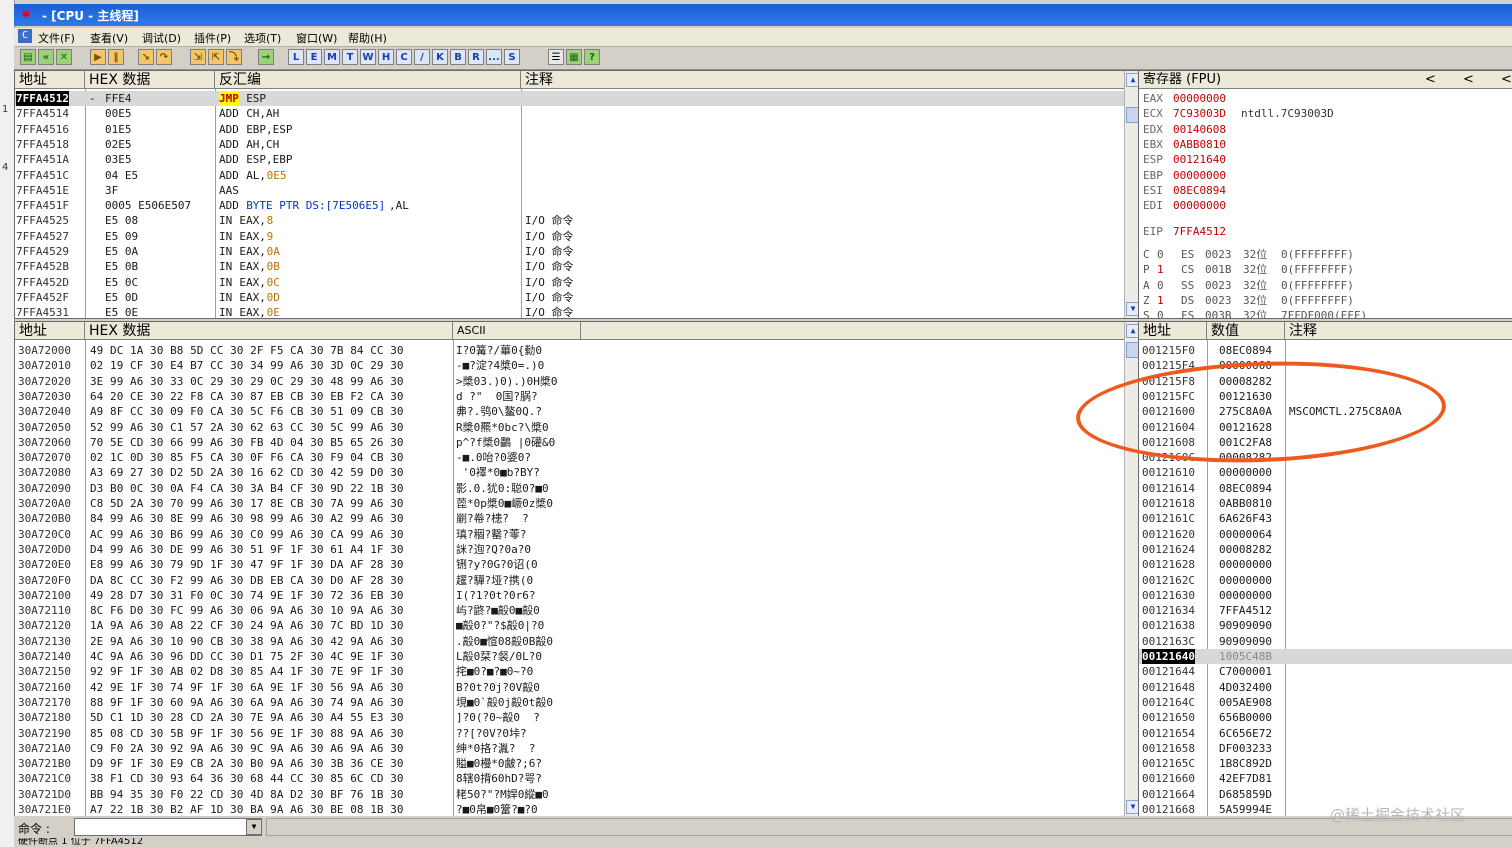 The height and width of the screenshot is (847, 1512). Describe the element at coordinates (570, 175) in the screenshot. I see `disasm-row: 7FFA451C 04 E5 ADD AL, 0E5` at that location.